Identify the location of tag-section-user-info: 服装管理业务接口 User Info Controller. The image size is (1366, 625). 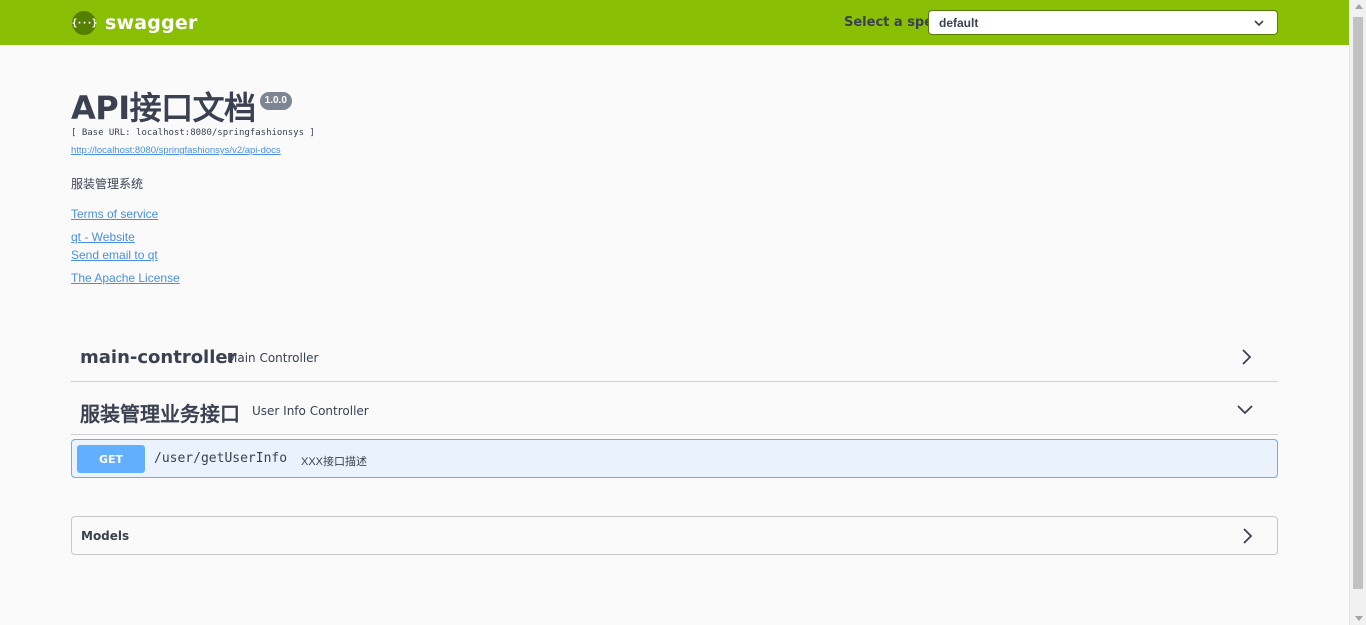
(674, 411).